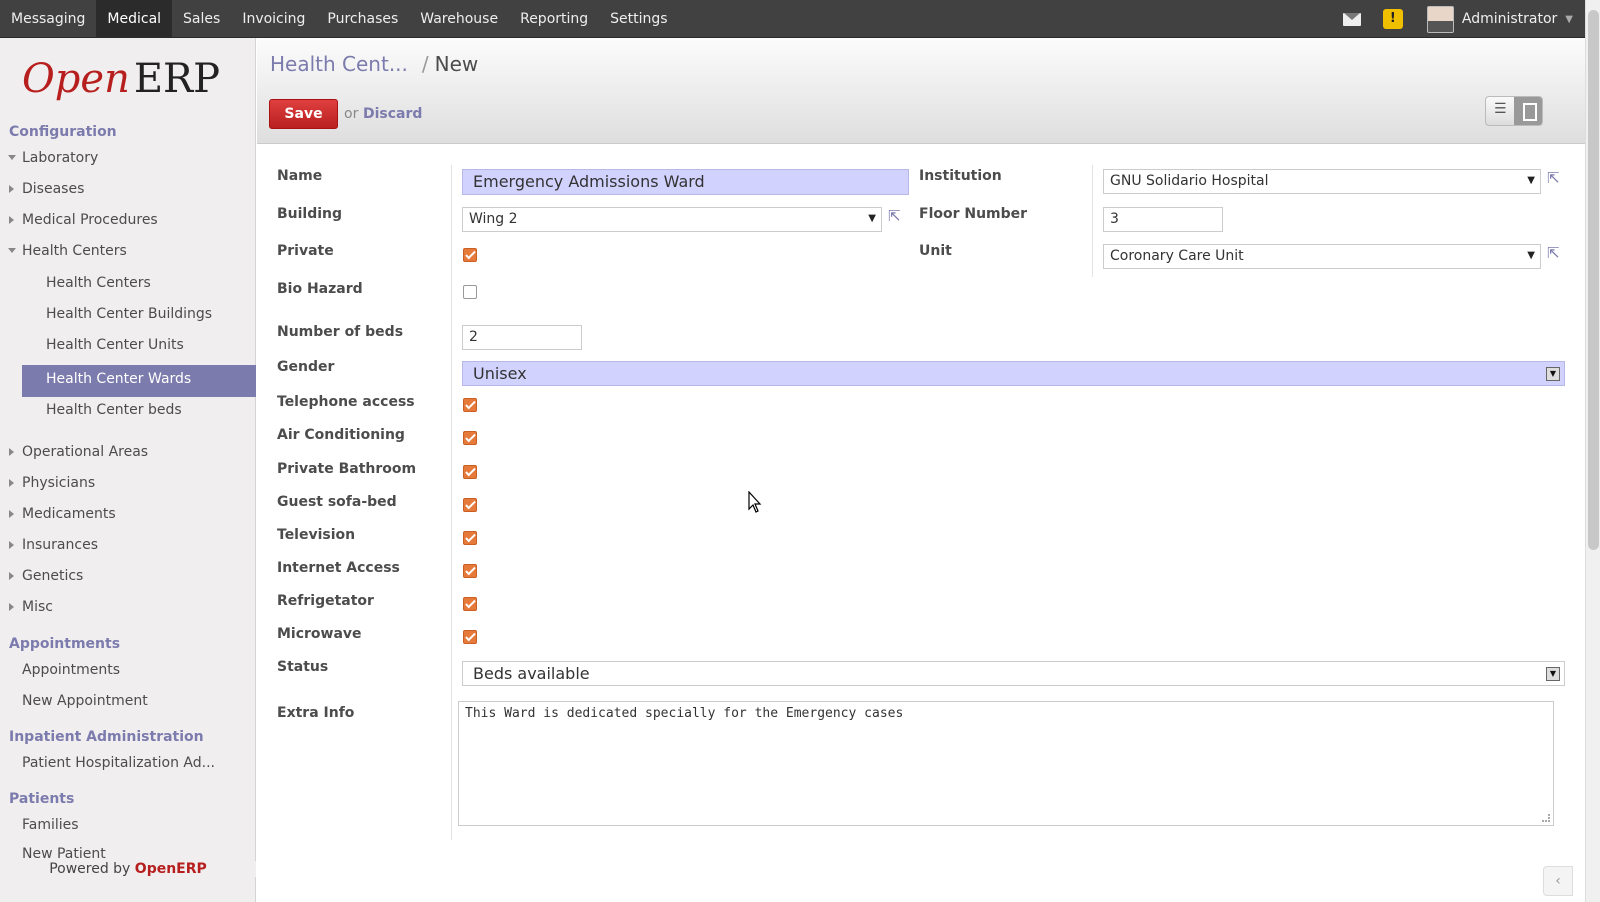 The width and height of the screenshot is (1600, 902). Describe the element at coordinates (1457, 19) in the screenshot. I see `user-area: ! Administrator ▼` at that location.